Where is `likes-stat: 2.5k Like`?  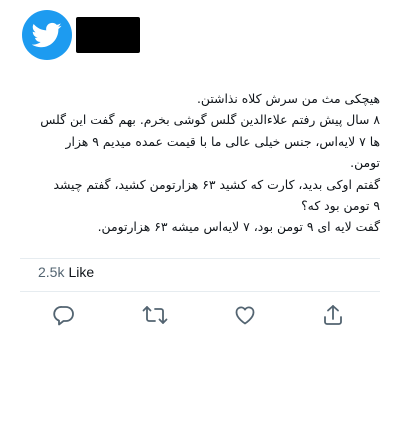 likes-stat: 2.5k Like is located at coordinates (66, 272).